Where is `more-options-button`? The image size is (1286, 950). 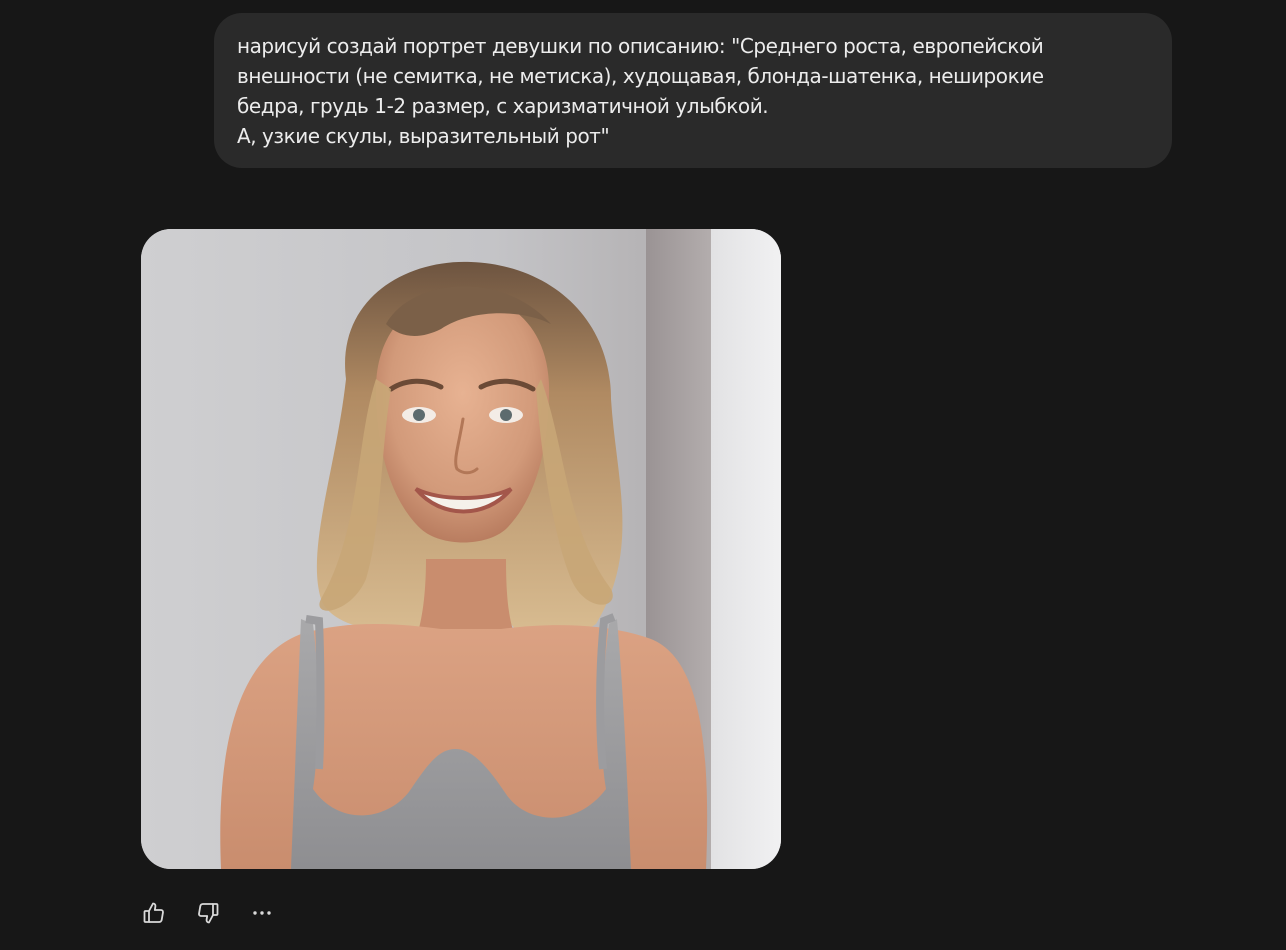 more-options-button is located at coordinates (262, 913).